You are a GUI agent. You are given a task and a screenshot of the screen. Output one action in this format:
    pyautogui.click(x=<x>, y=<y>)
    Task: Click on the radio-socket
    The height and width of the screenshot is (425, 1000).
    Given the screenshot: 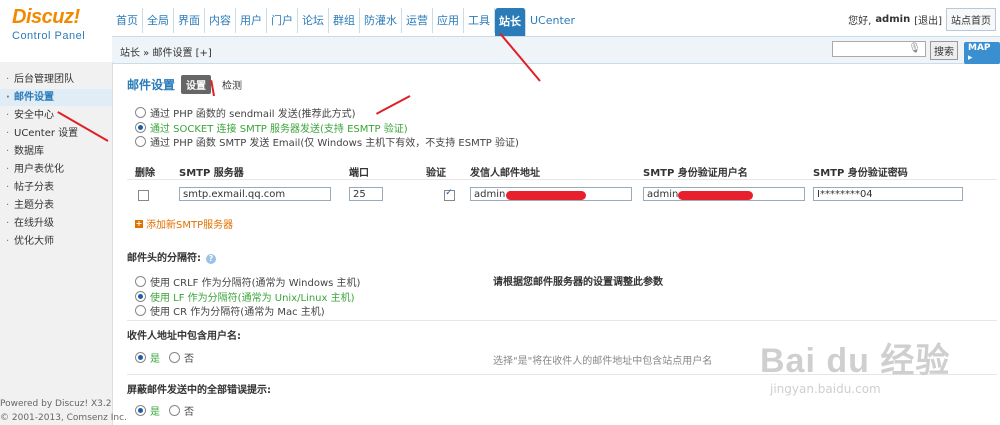 What is the action you would take?
    pyautogui.click(x=140, y=127)
    